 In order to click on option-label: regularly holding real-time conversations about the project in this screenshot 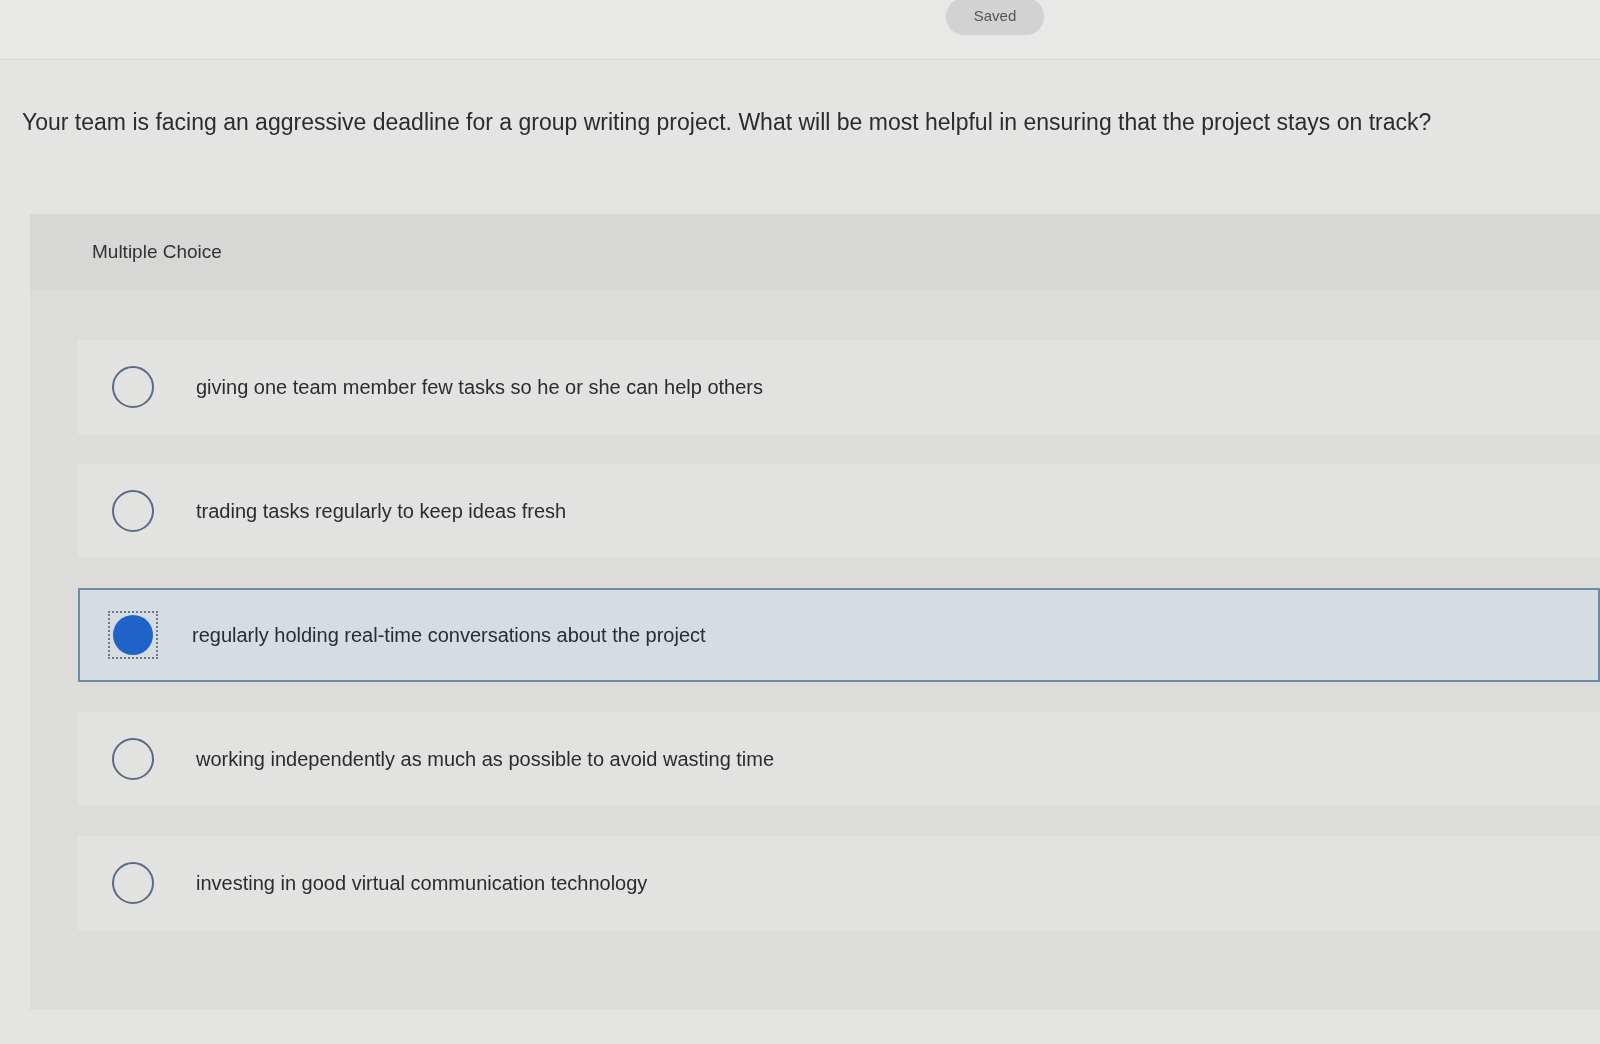, I will do `click(449, 635)`.